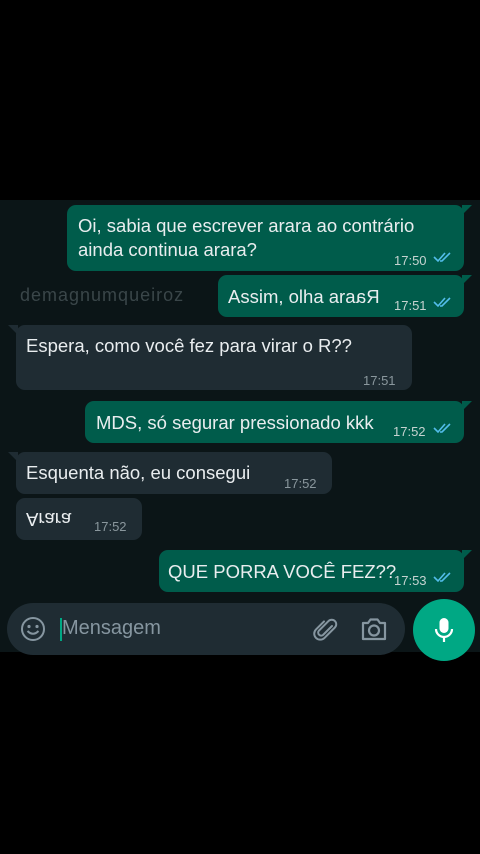 This screenshot has width=480, height=854. I want to click on message-outgoing: QUE PORRA VOCÊ FEZ?? 17:53, so click(315, 571).